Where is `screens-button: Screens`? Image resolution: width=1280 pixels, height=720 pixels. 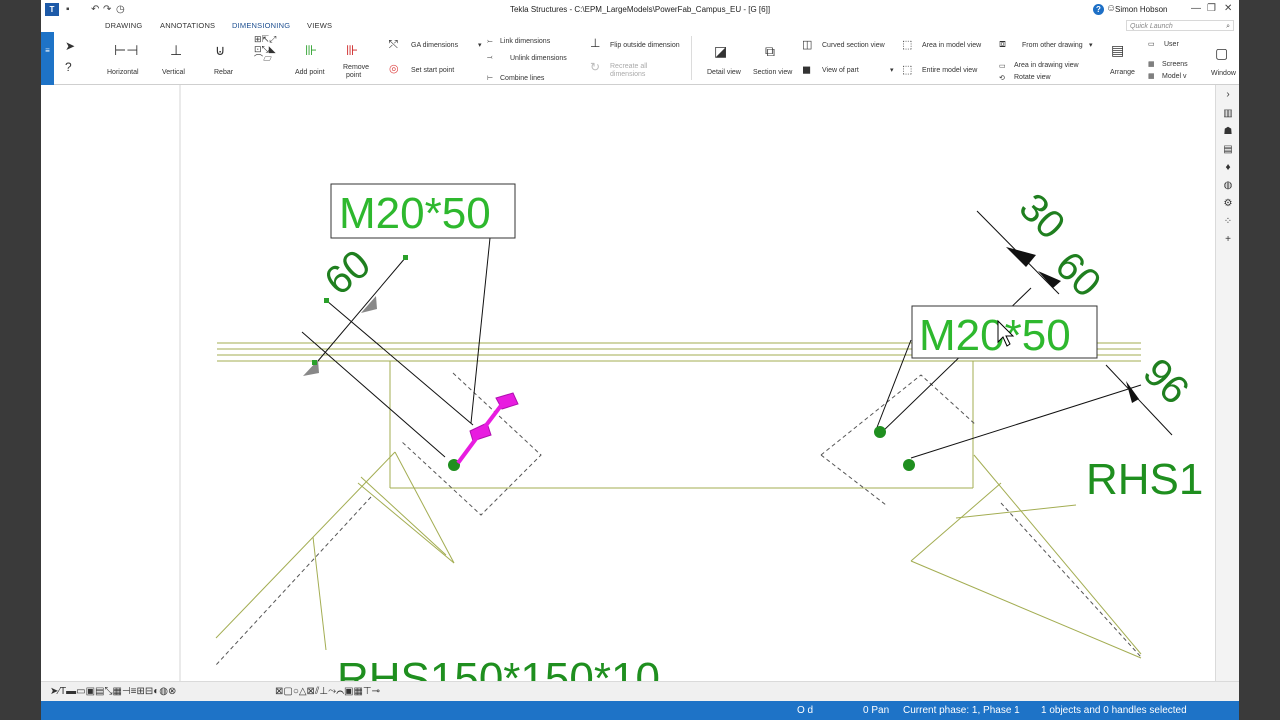 screens-button: Screens is located at coordinates (1175, 64).